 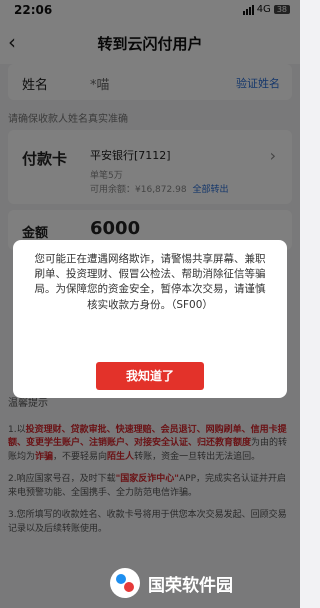 I want to click on acknowledge-button: 我知道了, so click(x=150, y=376).